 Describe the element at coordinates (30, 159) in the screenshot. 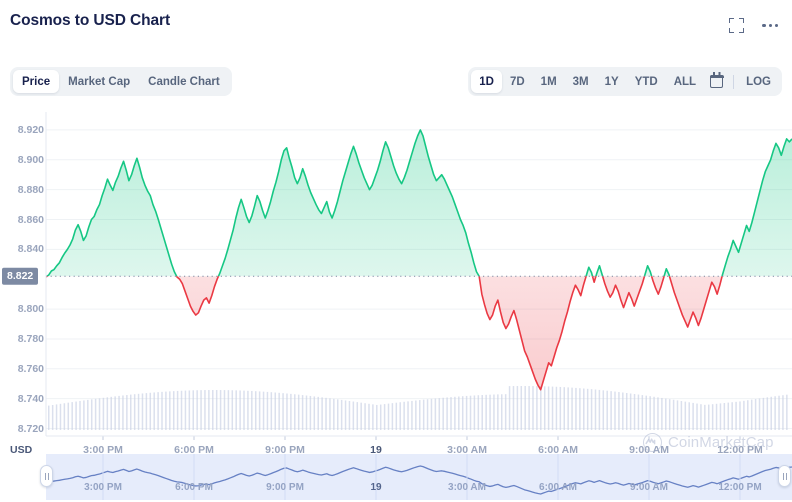

I see `y-axis-tick-label: 8.900` at that location.